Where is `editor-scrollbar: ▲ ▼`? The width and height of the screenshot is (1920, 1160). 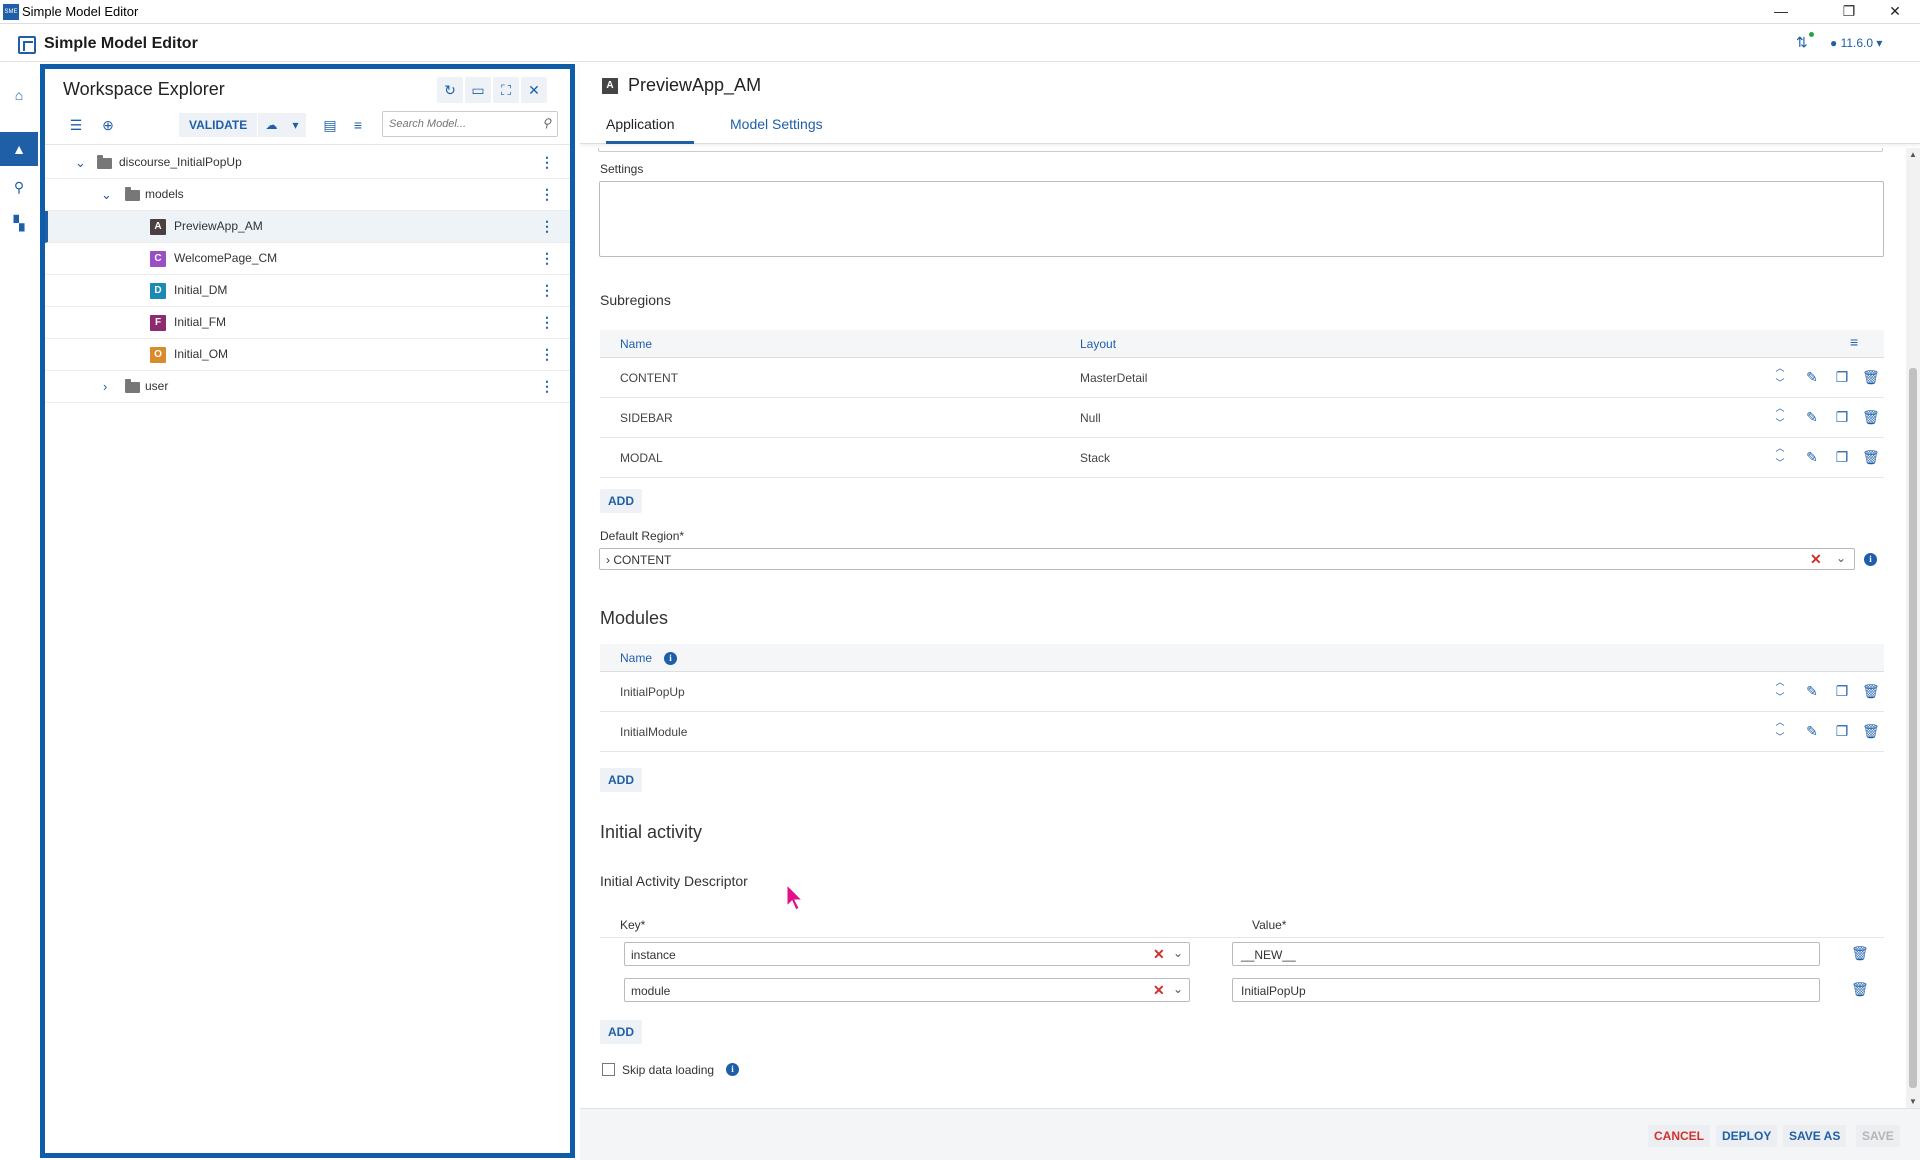 editor-scrollbar: ▲ ▼ is located at coordinates (1913, 628).